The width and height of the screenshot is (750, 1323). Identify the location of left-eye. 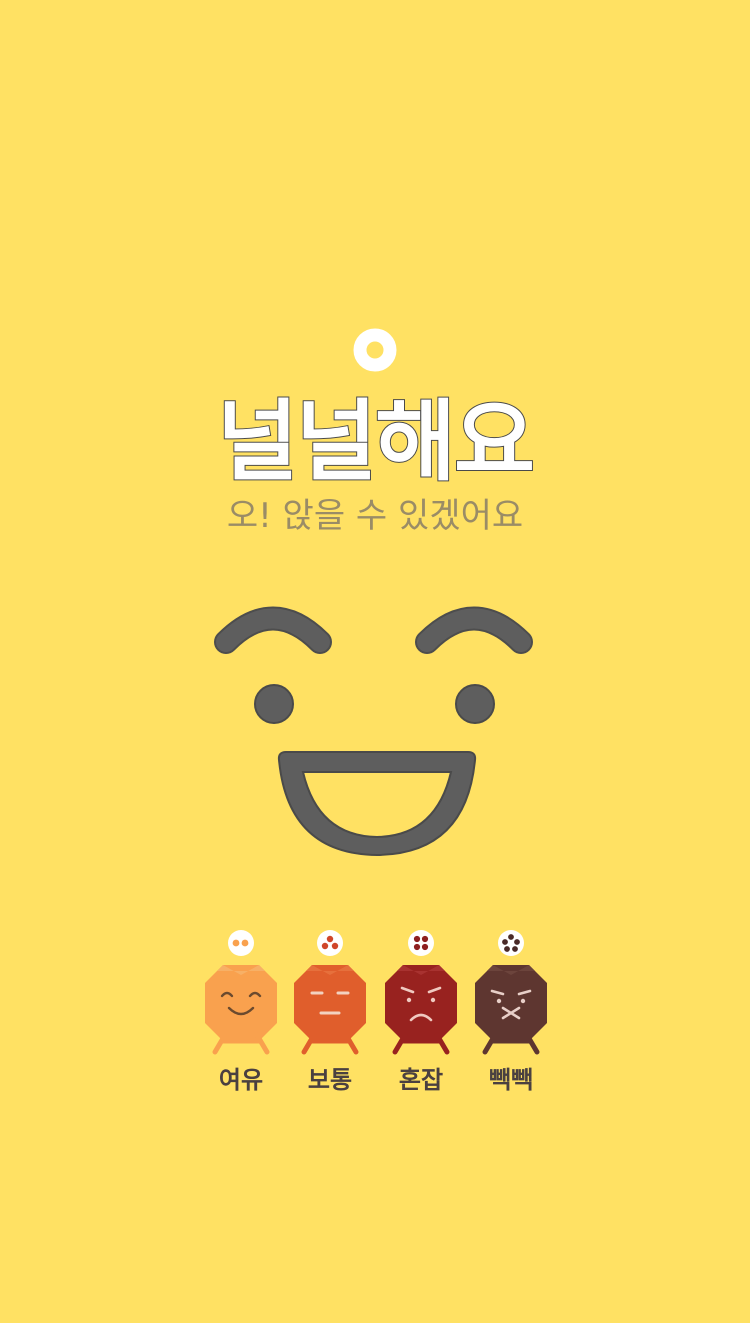
(274, 704).